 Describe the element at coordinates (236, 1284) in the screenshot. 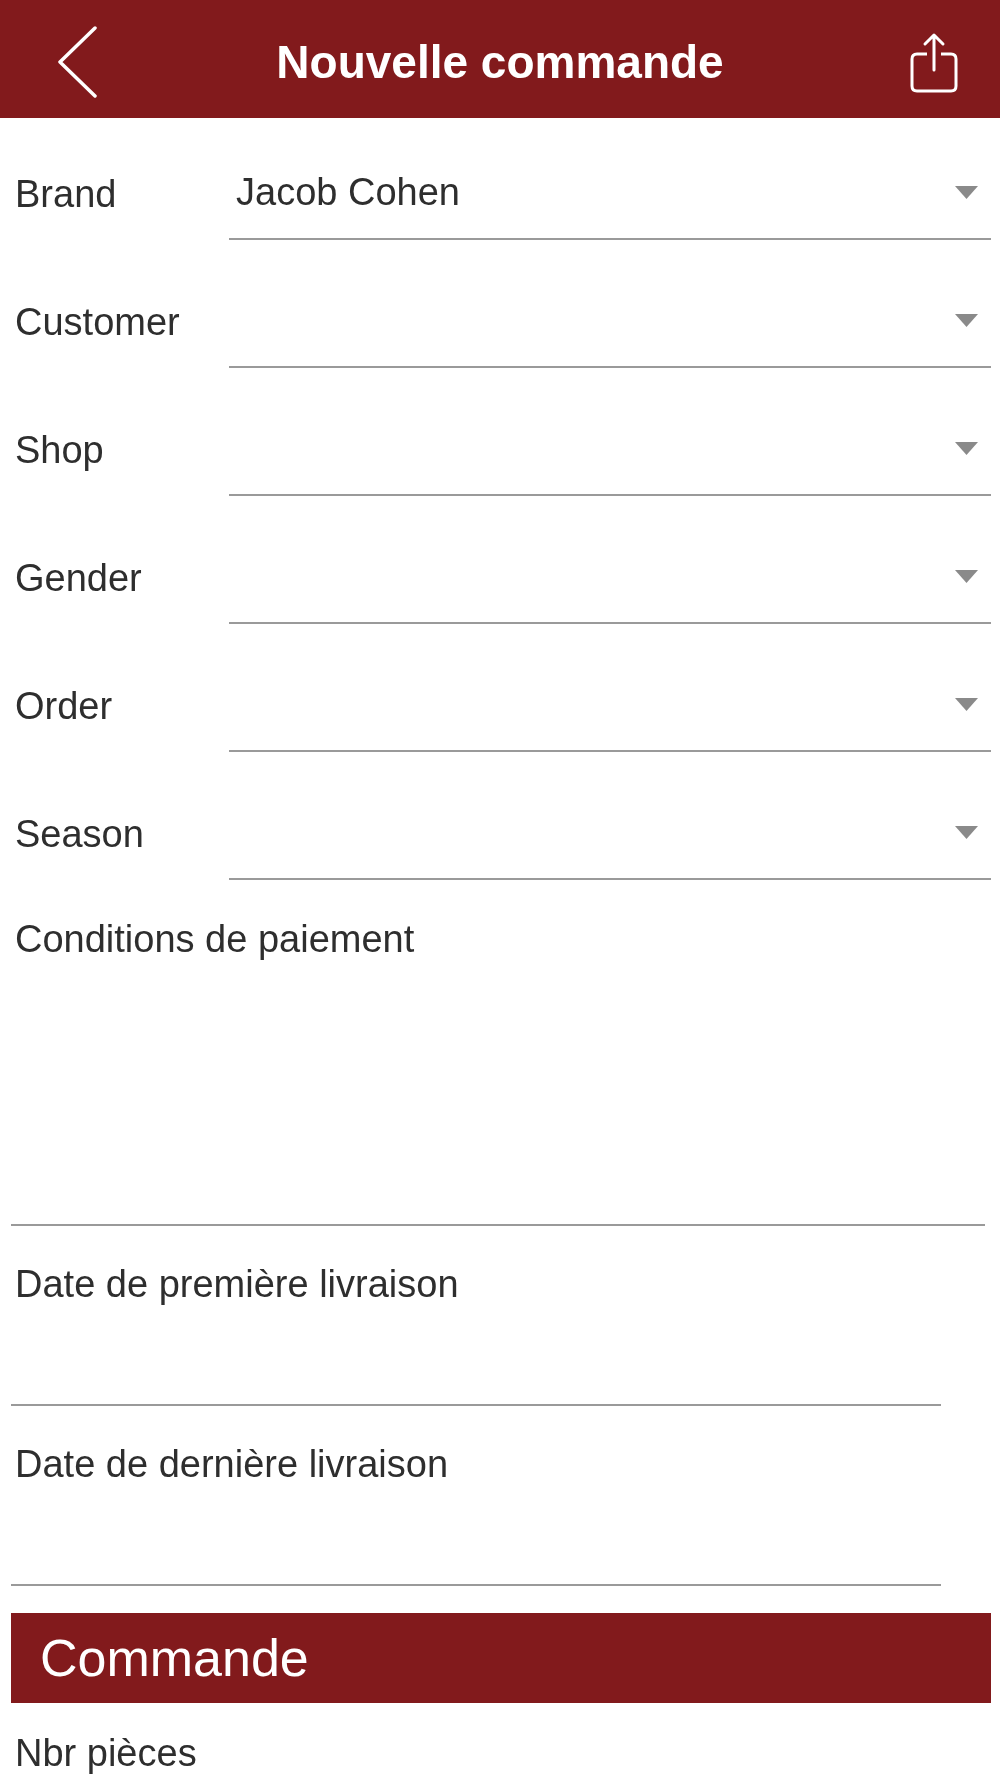

I see `field-label: Date de première livraison` at that location.